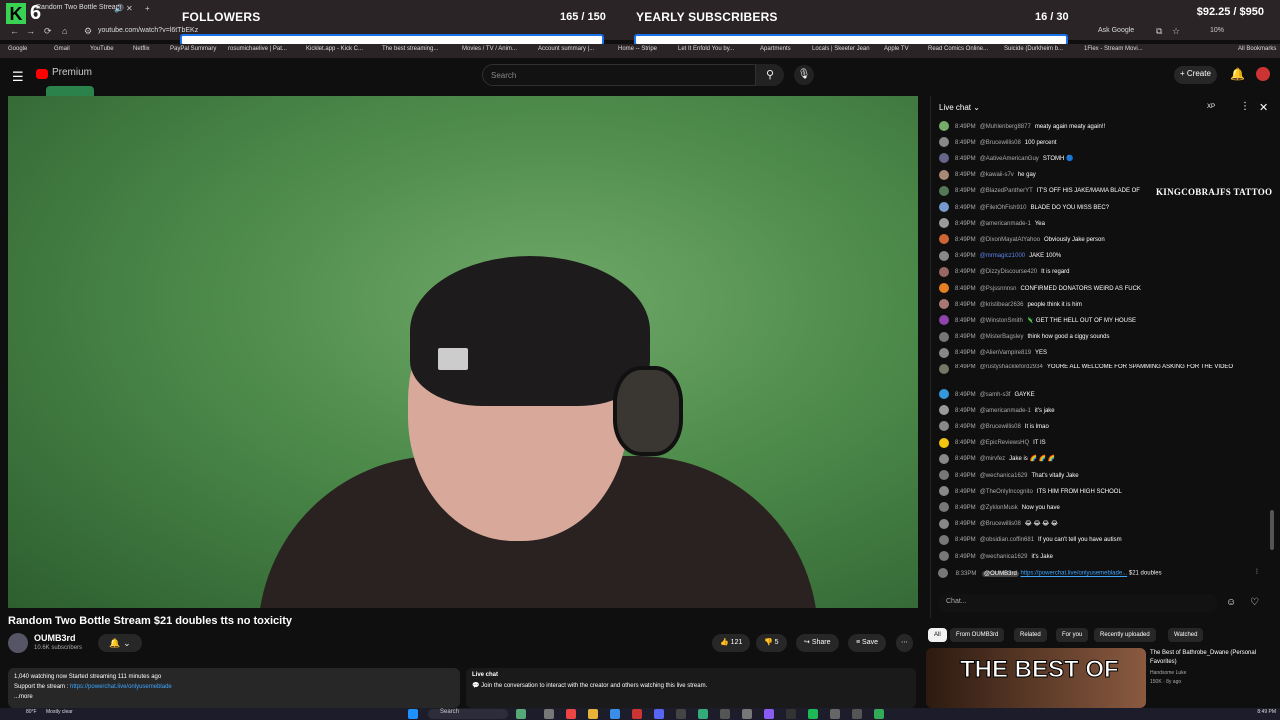 The width and height of the screenshot is (1280, 720). Describe the element at coordinates (841, 49) in the screenshot. I see `bookmark-item: Locals | Skeeter Jean` at that location.